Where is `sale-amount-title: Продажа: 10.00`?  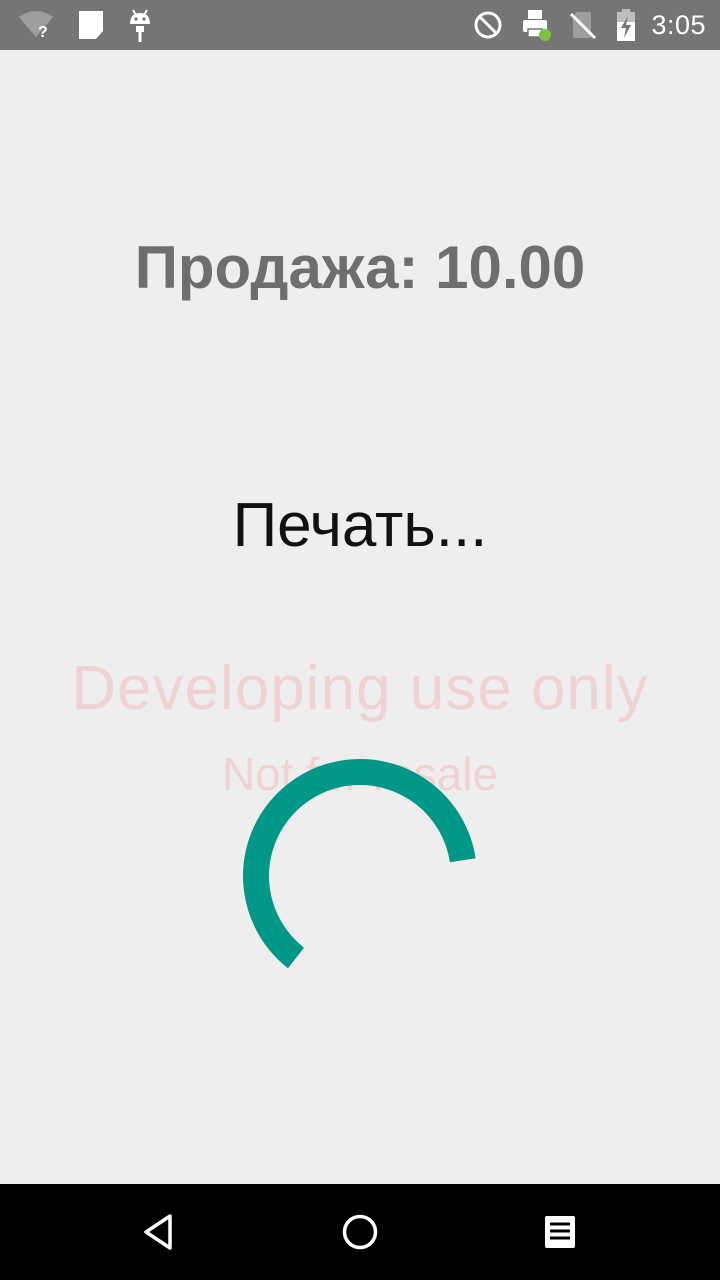
sale-amount-title: Продажа: 10.00 is located at coordinates (360, 267).